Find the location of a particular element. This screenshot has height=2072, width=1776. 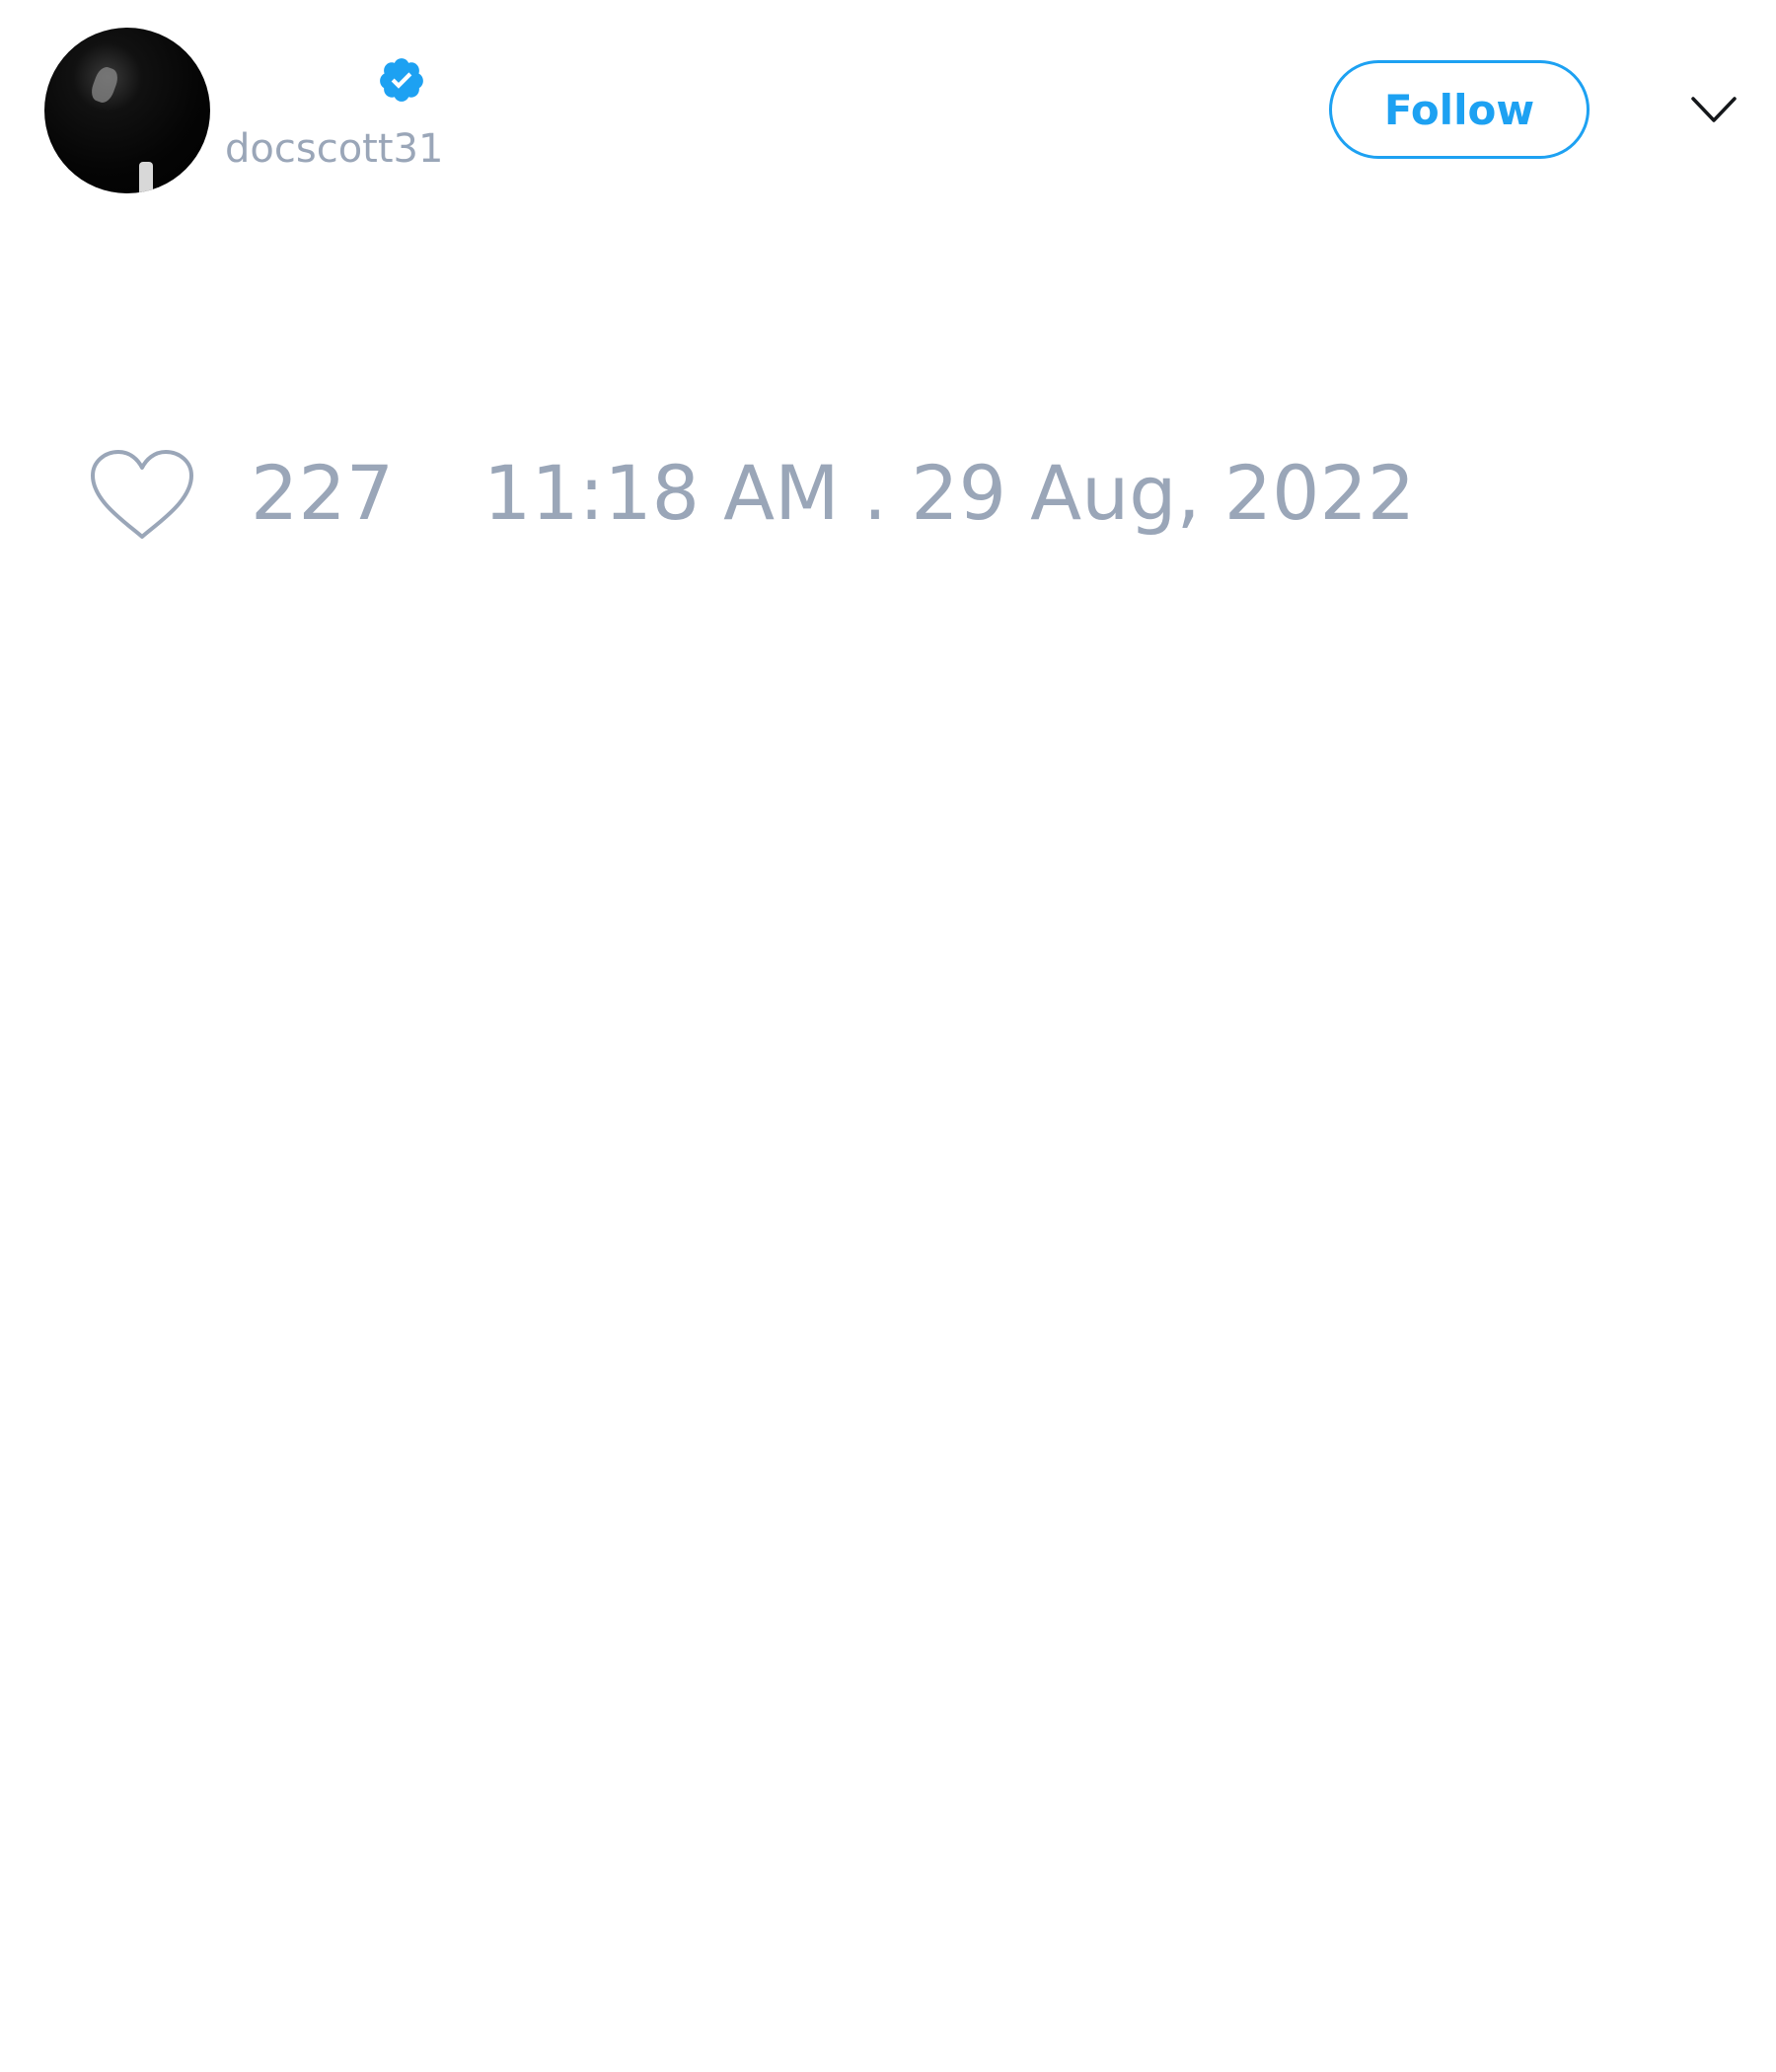

chevron-down-icon is located at coordinates (1714, 111).